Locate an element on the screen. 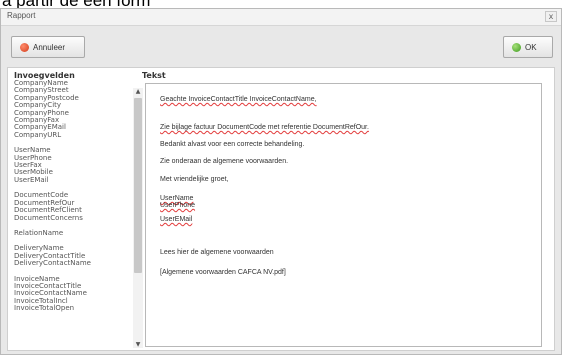 The width and height of the screenshot is (562, 355). editor-line-text: Zie onderaan de algemene voorwaarden. is located at coordinates (224, 161).